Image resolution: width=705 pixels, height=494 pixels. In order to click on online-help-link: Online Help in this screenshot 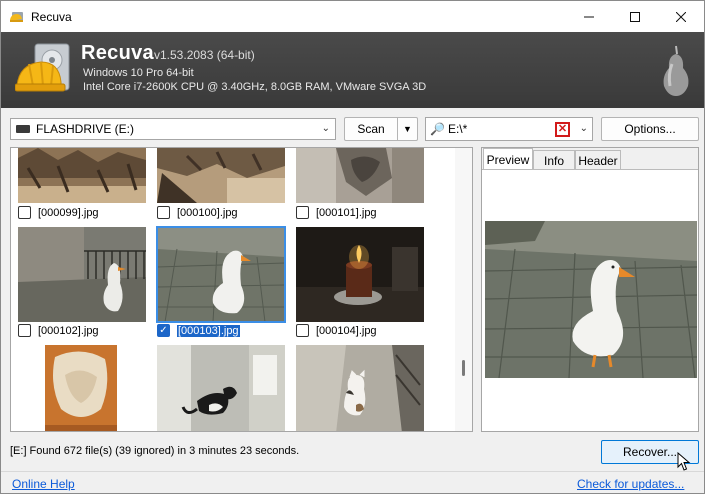, I will do `click(43, 484)`.